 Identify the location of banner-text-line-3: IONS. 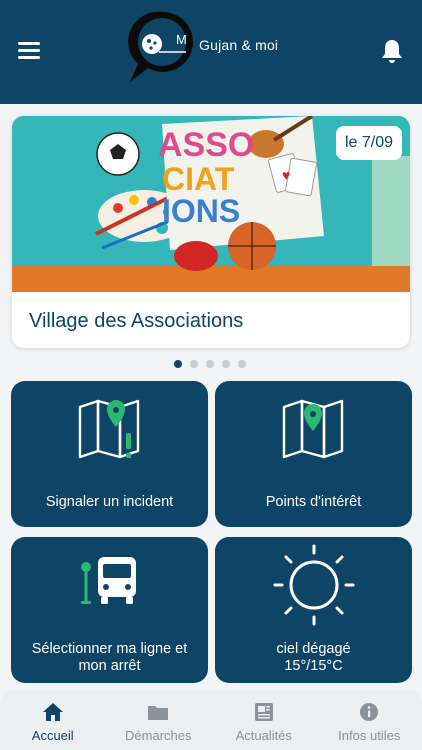
(201, 211).